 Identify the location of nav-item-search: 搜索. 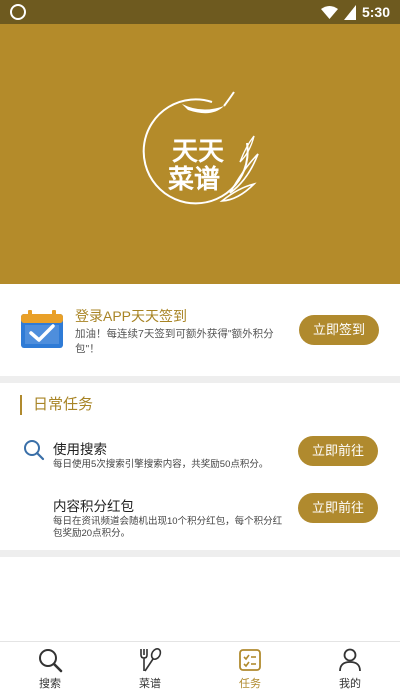
(50, 666).